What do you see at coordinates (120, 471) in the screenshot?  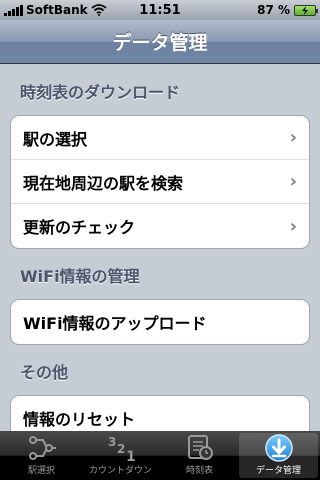 I see `tab-label: カウントダウン` at bounding box center [120, 471].